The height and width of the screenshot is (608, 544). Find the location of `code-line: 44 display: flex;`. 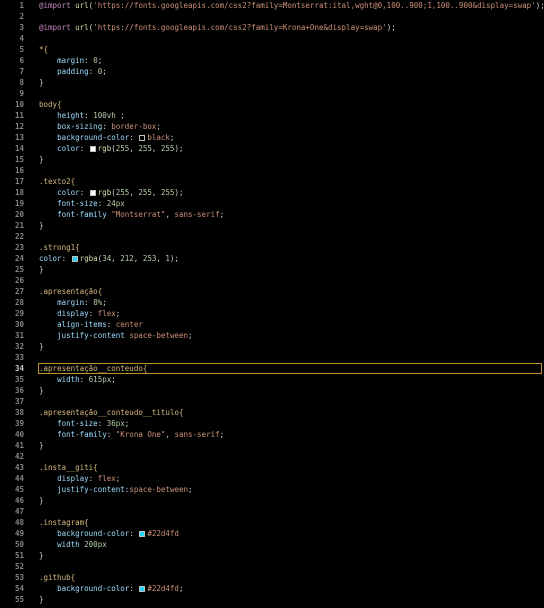

code-line: 44 display: flex; is located at coordinates (272, 478).